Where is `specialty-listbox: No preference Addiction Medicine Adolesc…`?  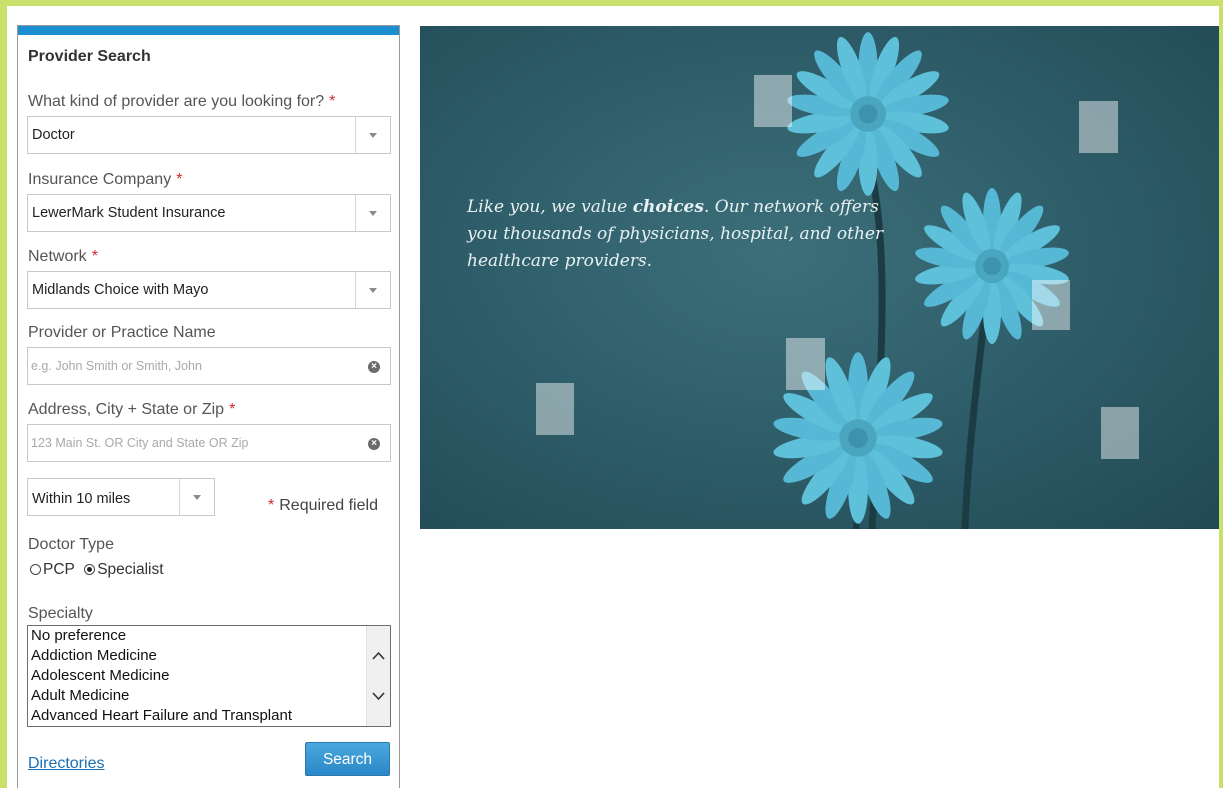
specialty-listbox: No preference Addiction Medicine Adolesc… is located at coordinates (209, 676).